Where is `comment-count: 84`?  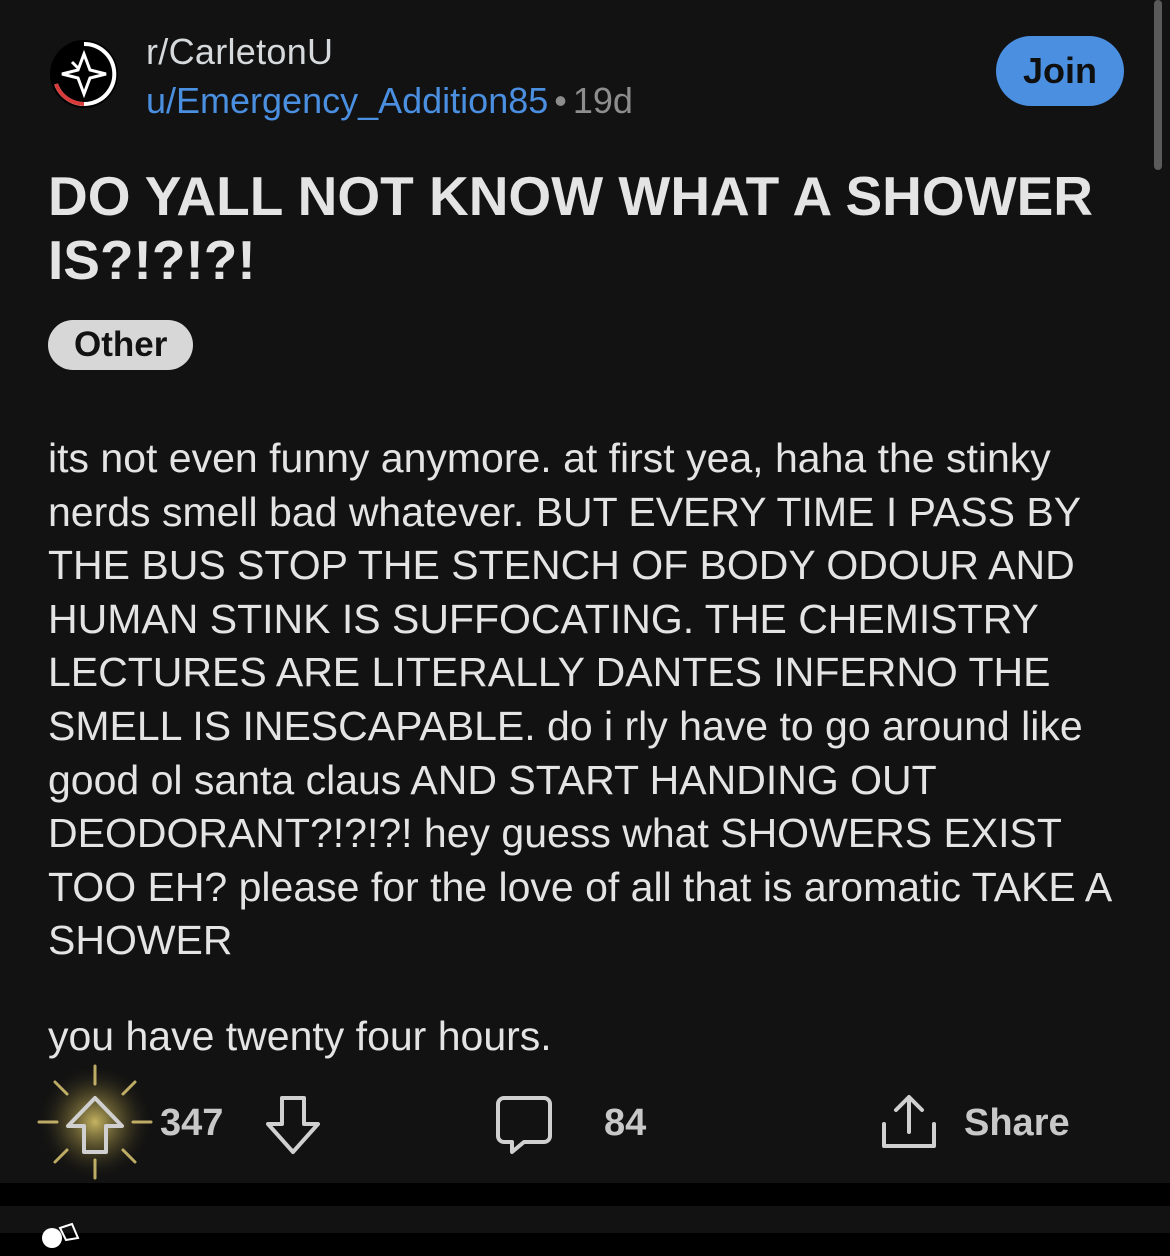 comment-count: 84 is located at coordinates (625, 1123).